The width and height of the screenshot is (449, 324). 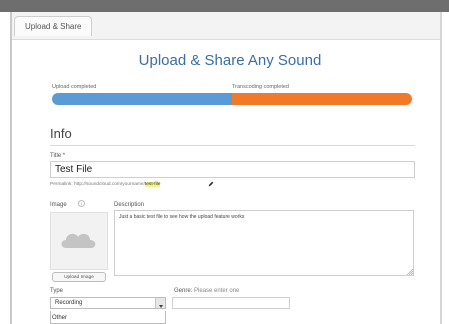 I want to click on upload-progress-bar, so click(x=232, y=99).